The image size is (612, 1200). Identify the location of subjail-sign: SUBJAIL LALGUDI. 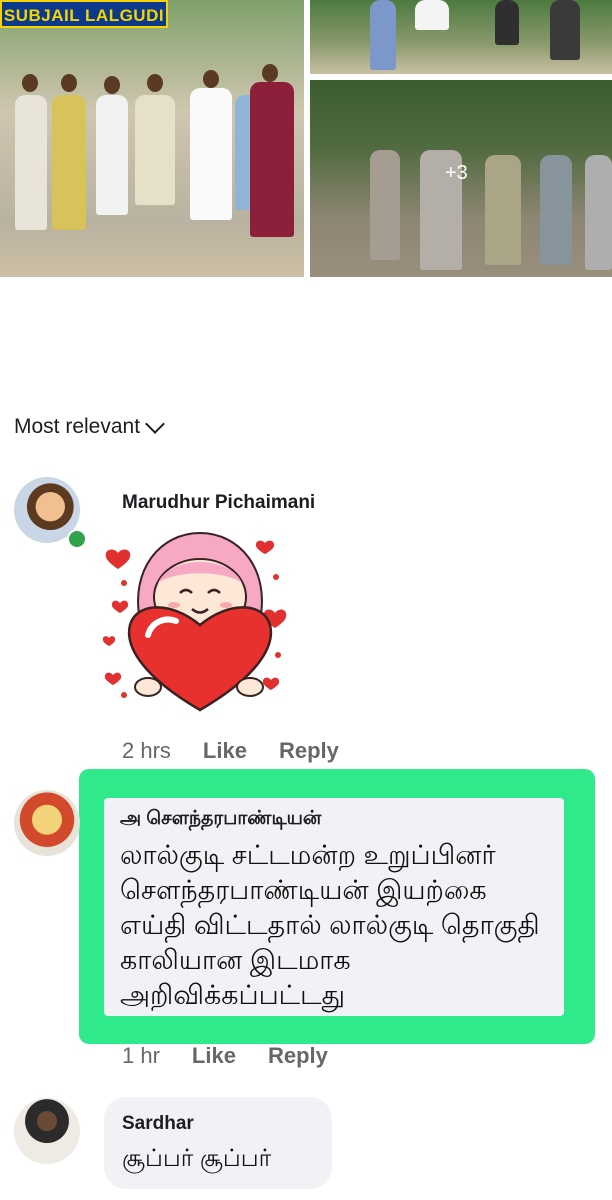
(84, 14).